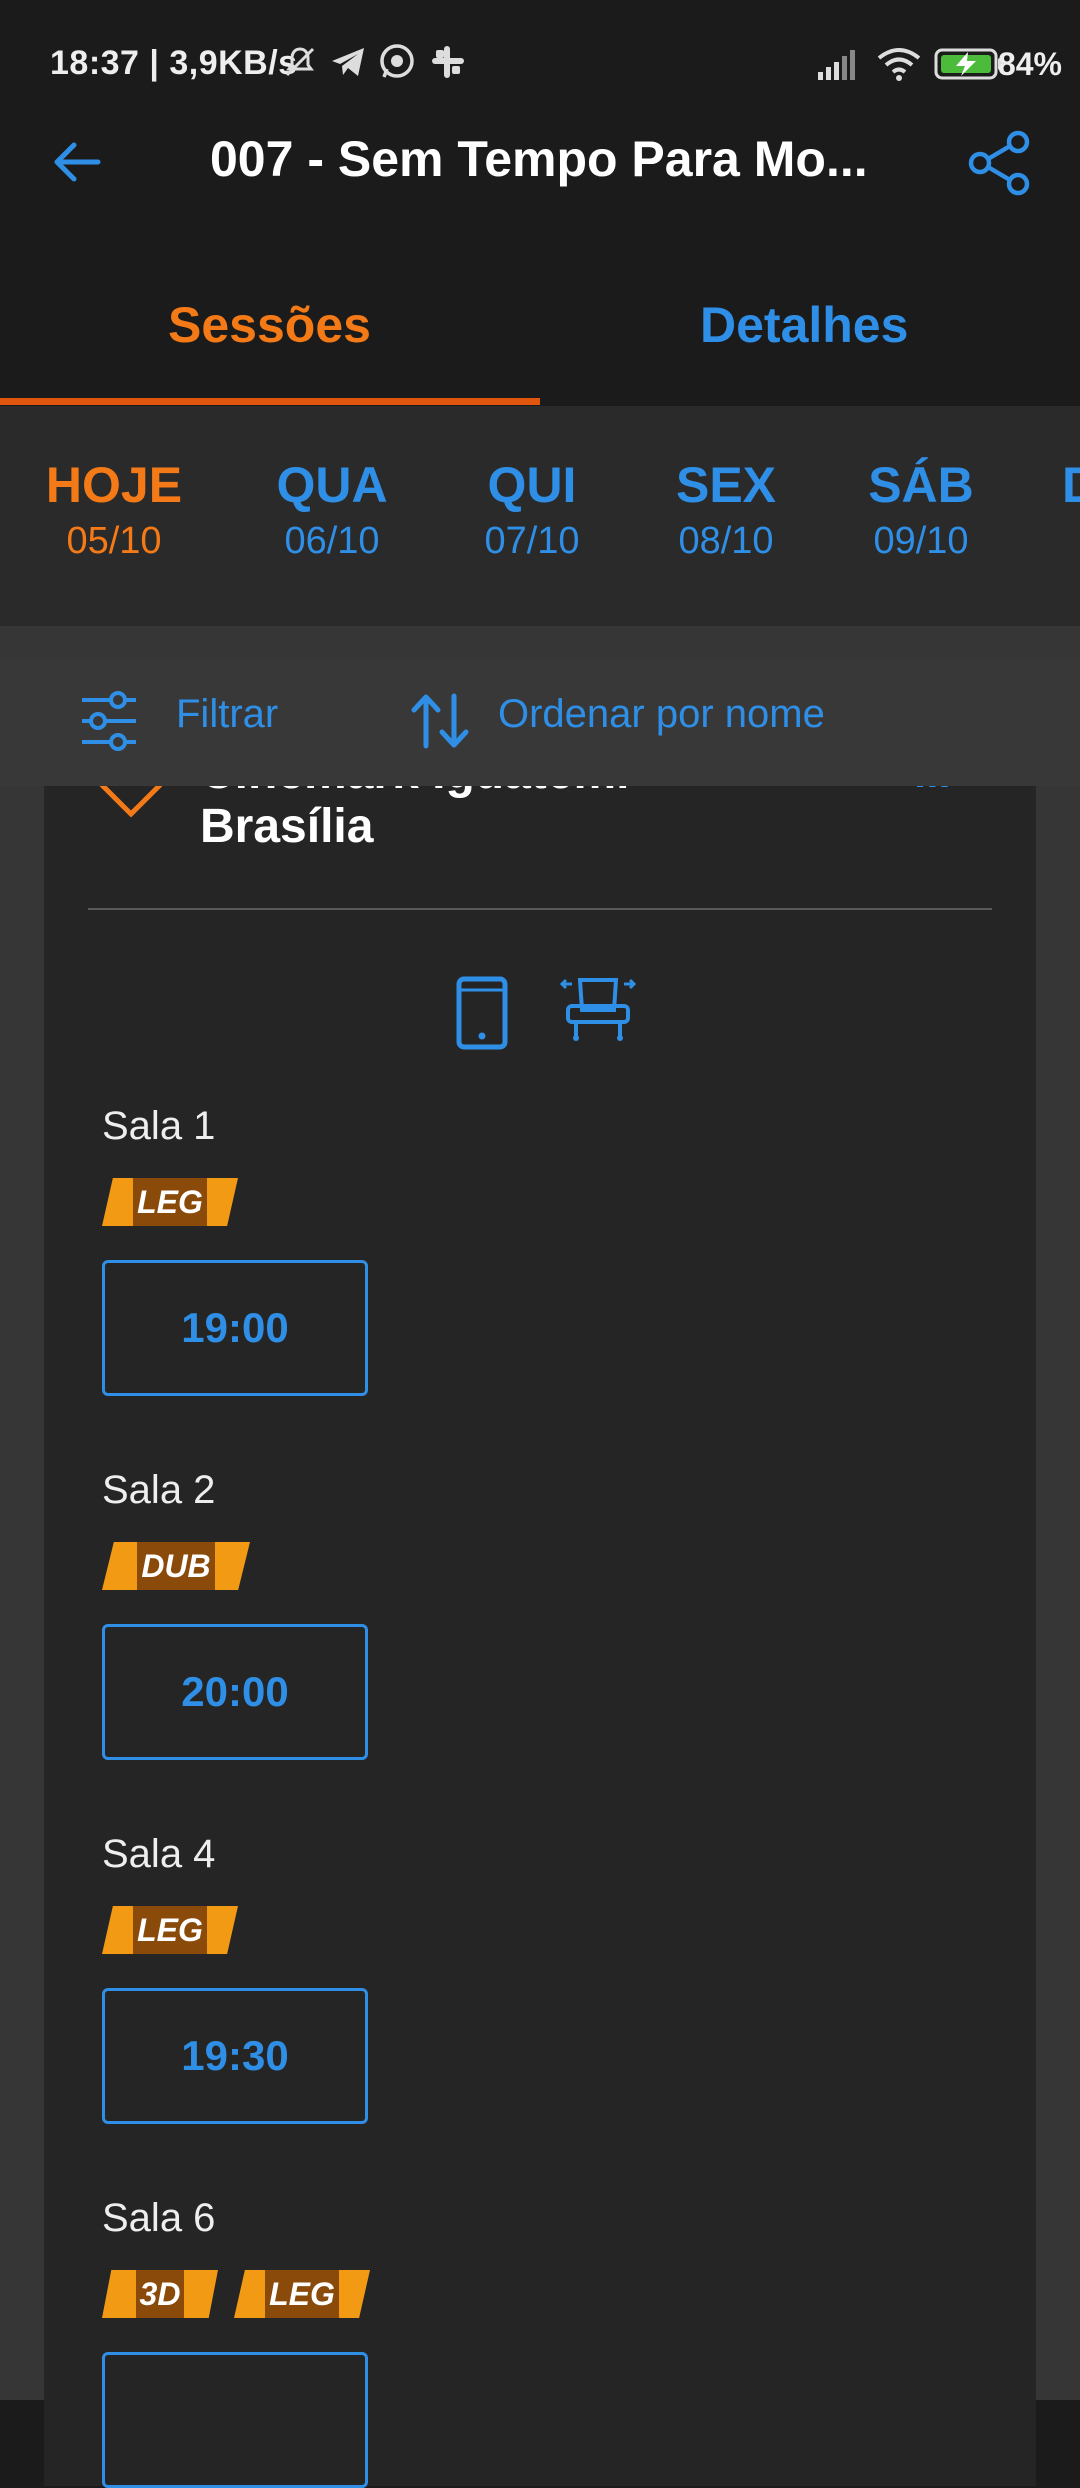 This screenshot has height=2488, width=1080. What do you see at coordinates (726, 485) in the screenshot?
I see `date-day: SEX` at bounding box center [726, 485].